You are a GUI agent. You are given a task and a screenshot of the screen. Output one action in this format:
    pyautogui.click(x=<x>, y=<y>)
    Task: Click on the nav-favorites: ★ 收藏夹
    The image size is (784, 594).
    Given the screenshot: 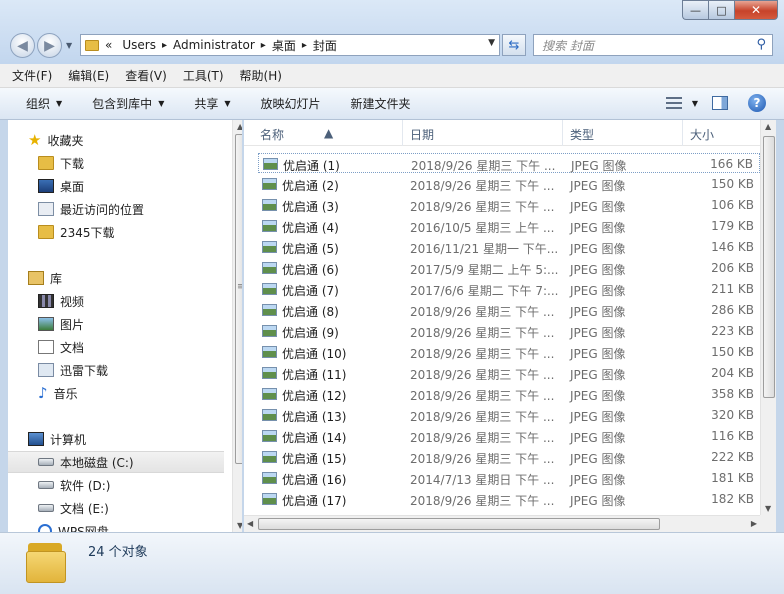 What is the action you would take?
    pyautogui.click(x=125, y=140)
    